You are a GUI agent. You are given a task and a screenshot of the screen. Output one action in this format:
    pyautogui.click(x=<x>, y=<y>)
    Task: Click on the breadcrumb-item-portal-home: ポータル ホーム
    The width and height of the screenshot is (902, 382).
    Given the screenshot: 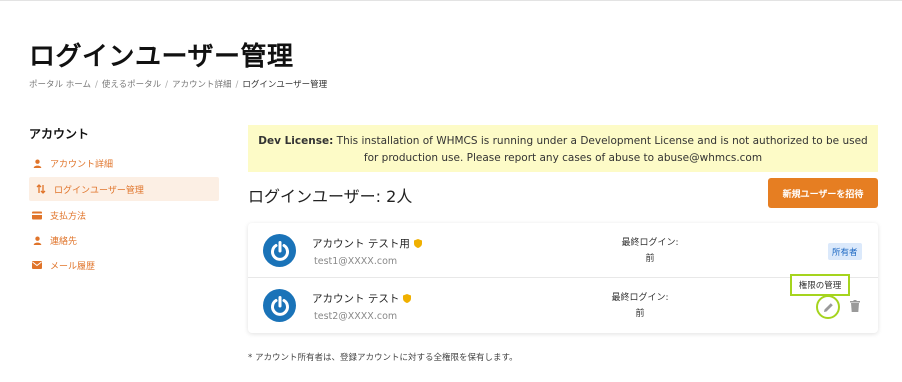 What is the action you would take?
    pyautogui.click(x=60, y=85)
    